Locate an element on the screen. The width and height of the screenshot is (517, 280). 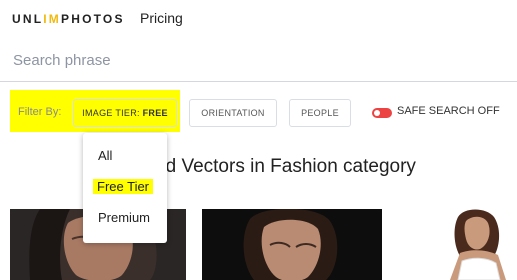
tier-option-free: Free Tier is located at coordinates (123, 186).